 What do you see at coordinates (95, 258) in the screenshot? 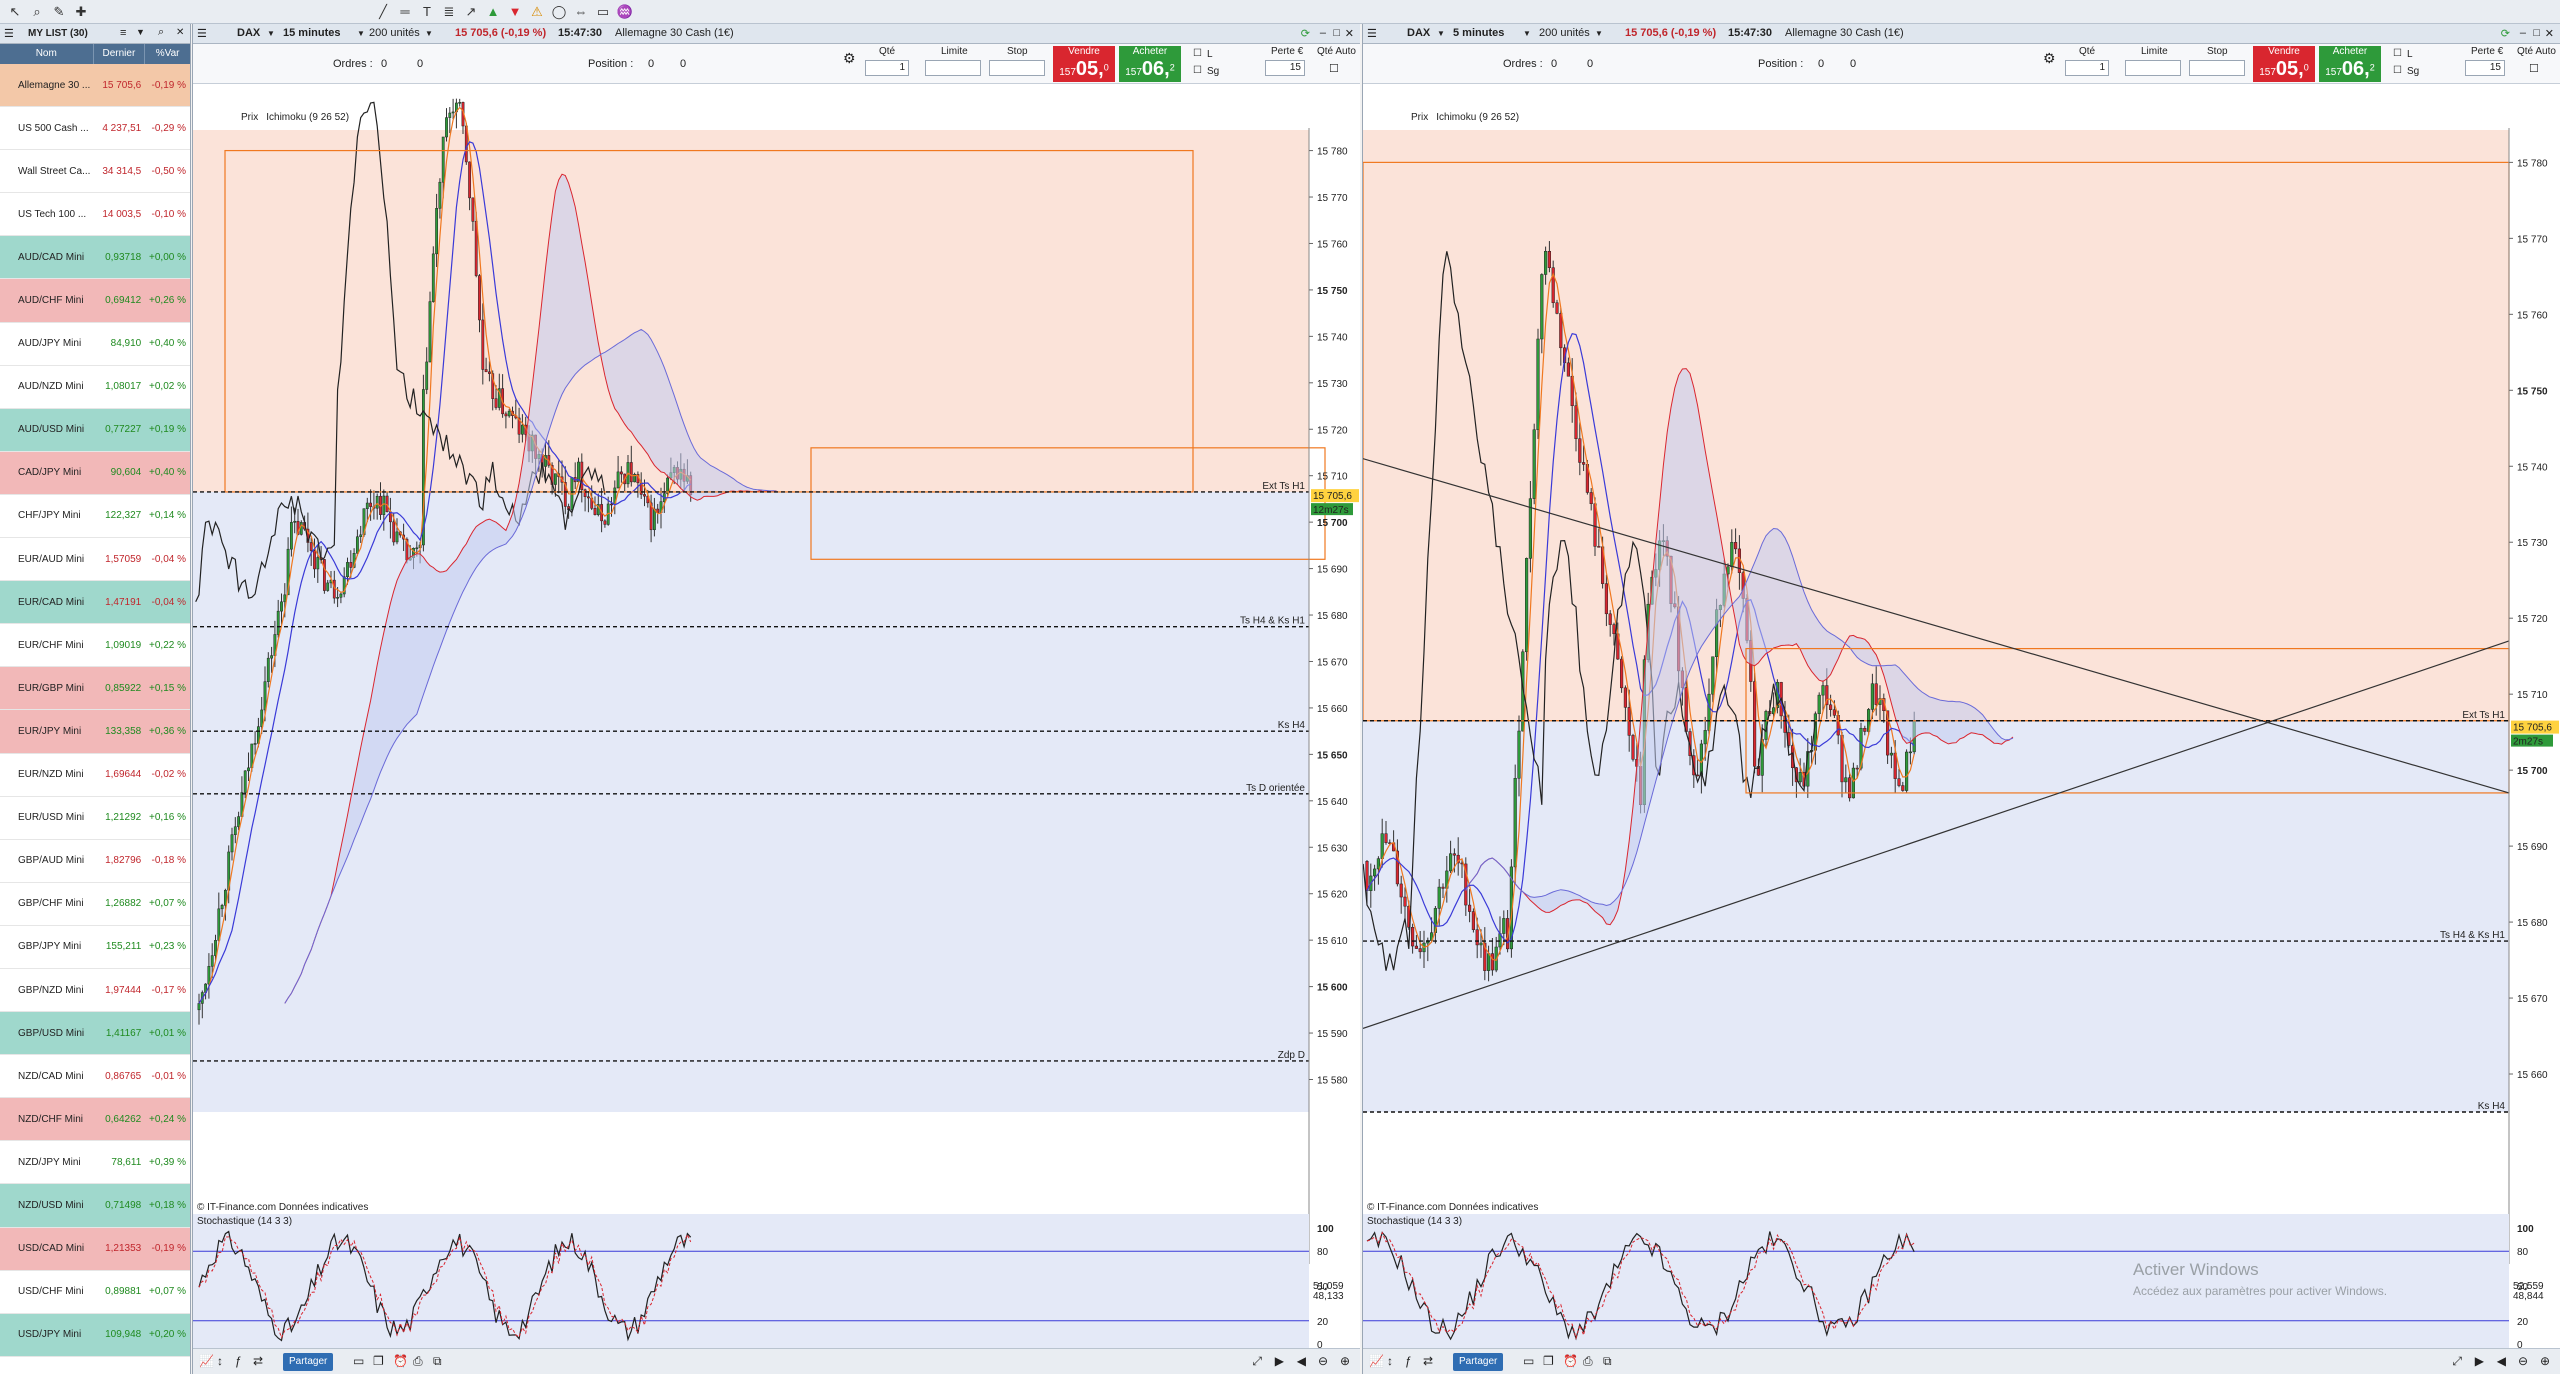
I see `watchlist-row: AUD/CAD Mini 0,93718 +0,00 %` at bounding box center [95, 258].